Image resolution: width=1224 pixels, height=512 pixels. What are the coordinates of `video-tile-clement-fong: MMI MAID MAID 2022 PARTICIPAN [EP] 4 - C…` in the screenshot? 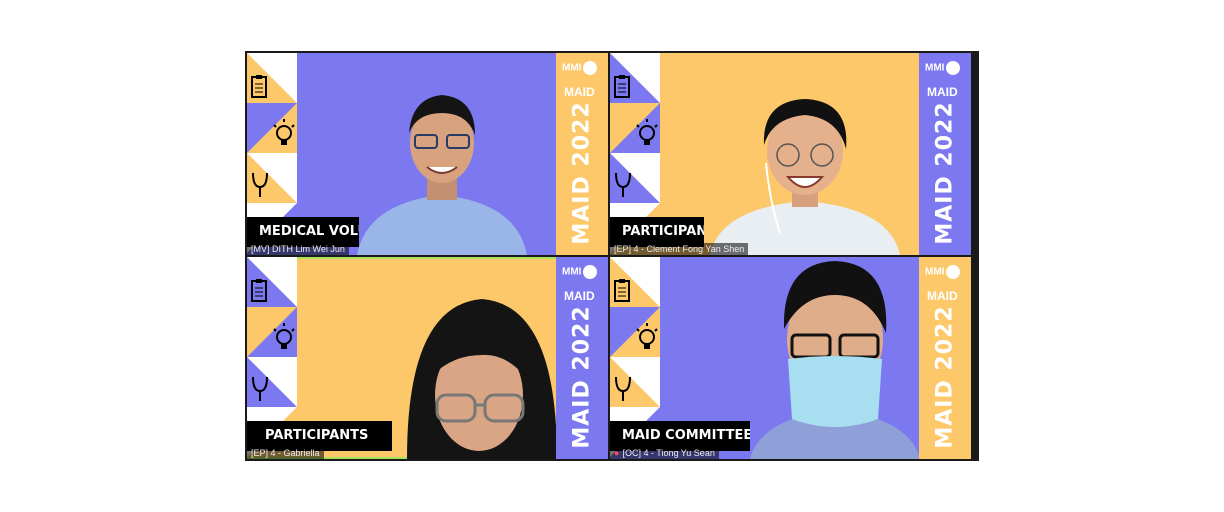 It's located at (790, 154).